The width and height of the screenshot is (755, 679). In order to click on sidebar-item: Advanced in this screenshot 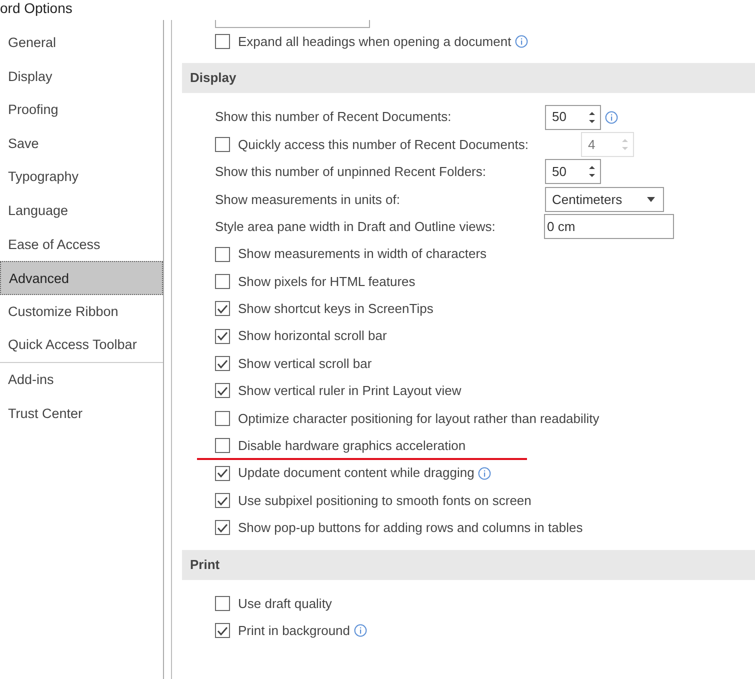, I will do `click(81, 278)`.